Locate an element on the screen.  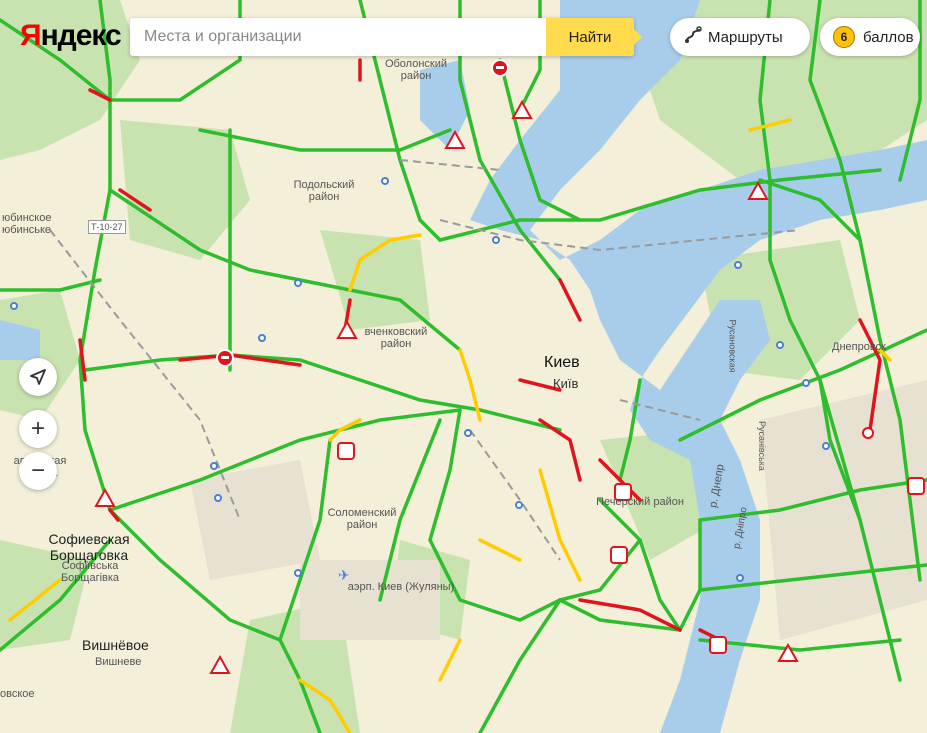
label-kyiv-ua: Київ is located at coordinates (566, 383).